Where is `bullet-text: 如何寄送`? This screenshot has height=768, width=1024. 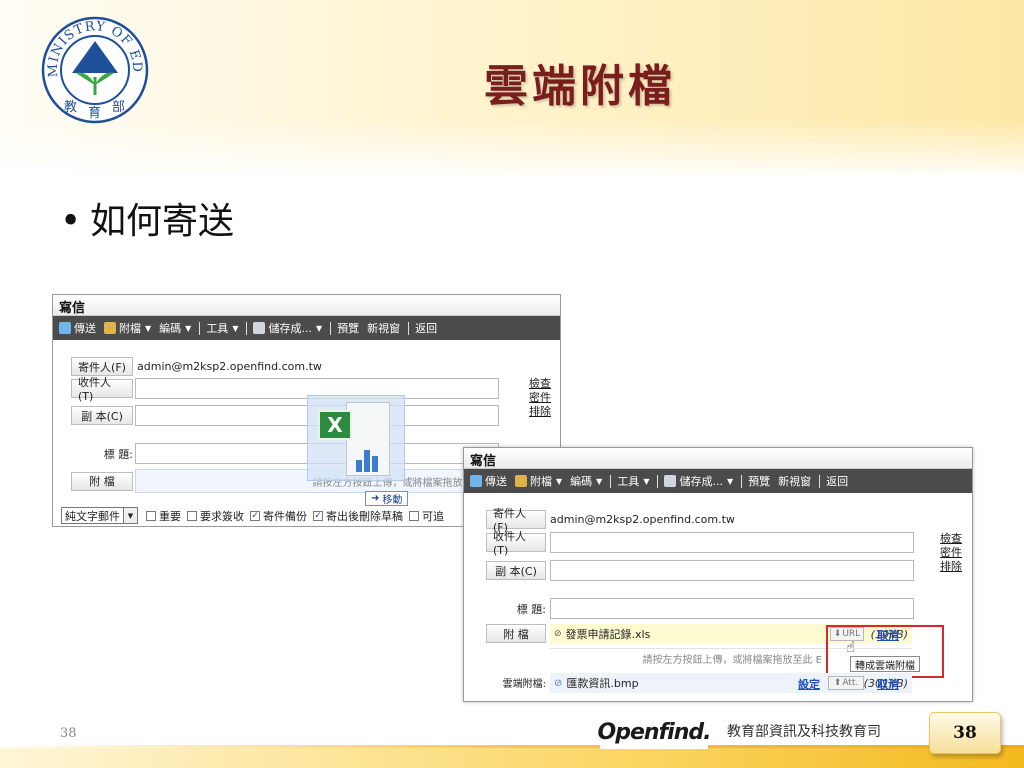 bullet-text: 如何寄送 is located at coordinates (162, 221).